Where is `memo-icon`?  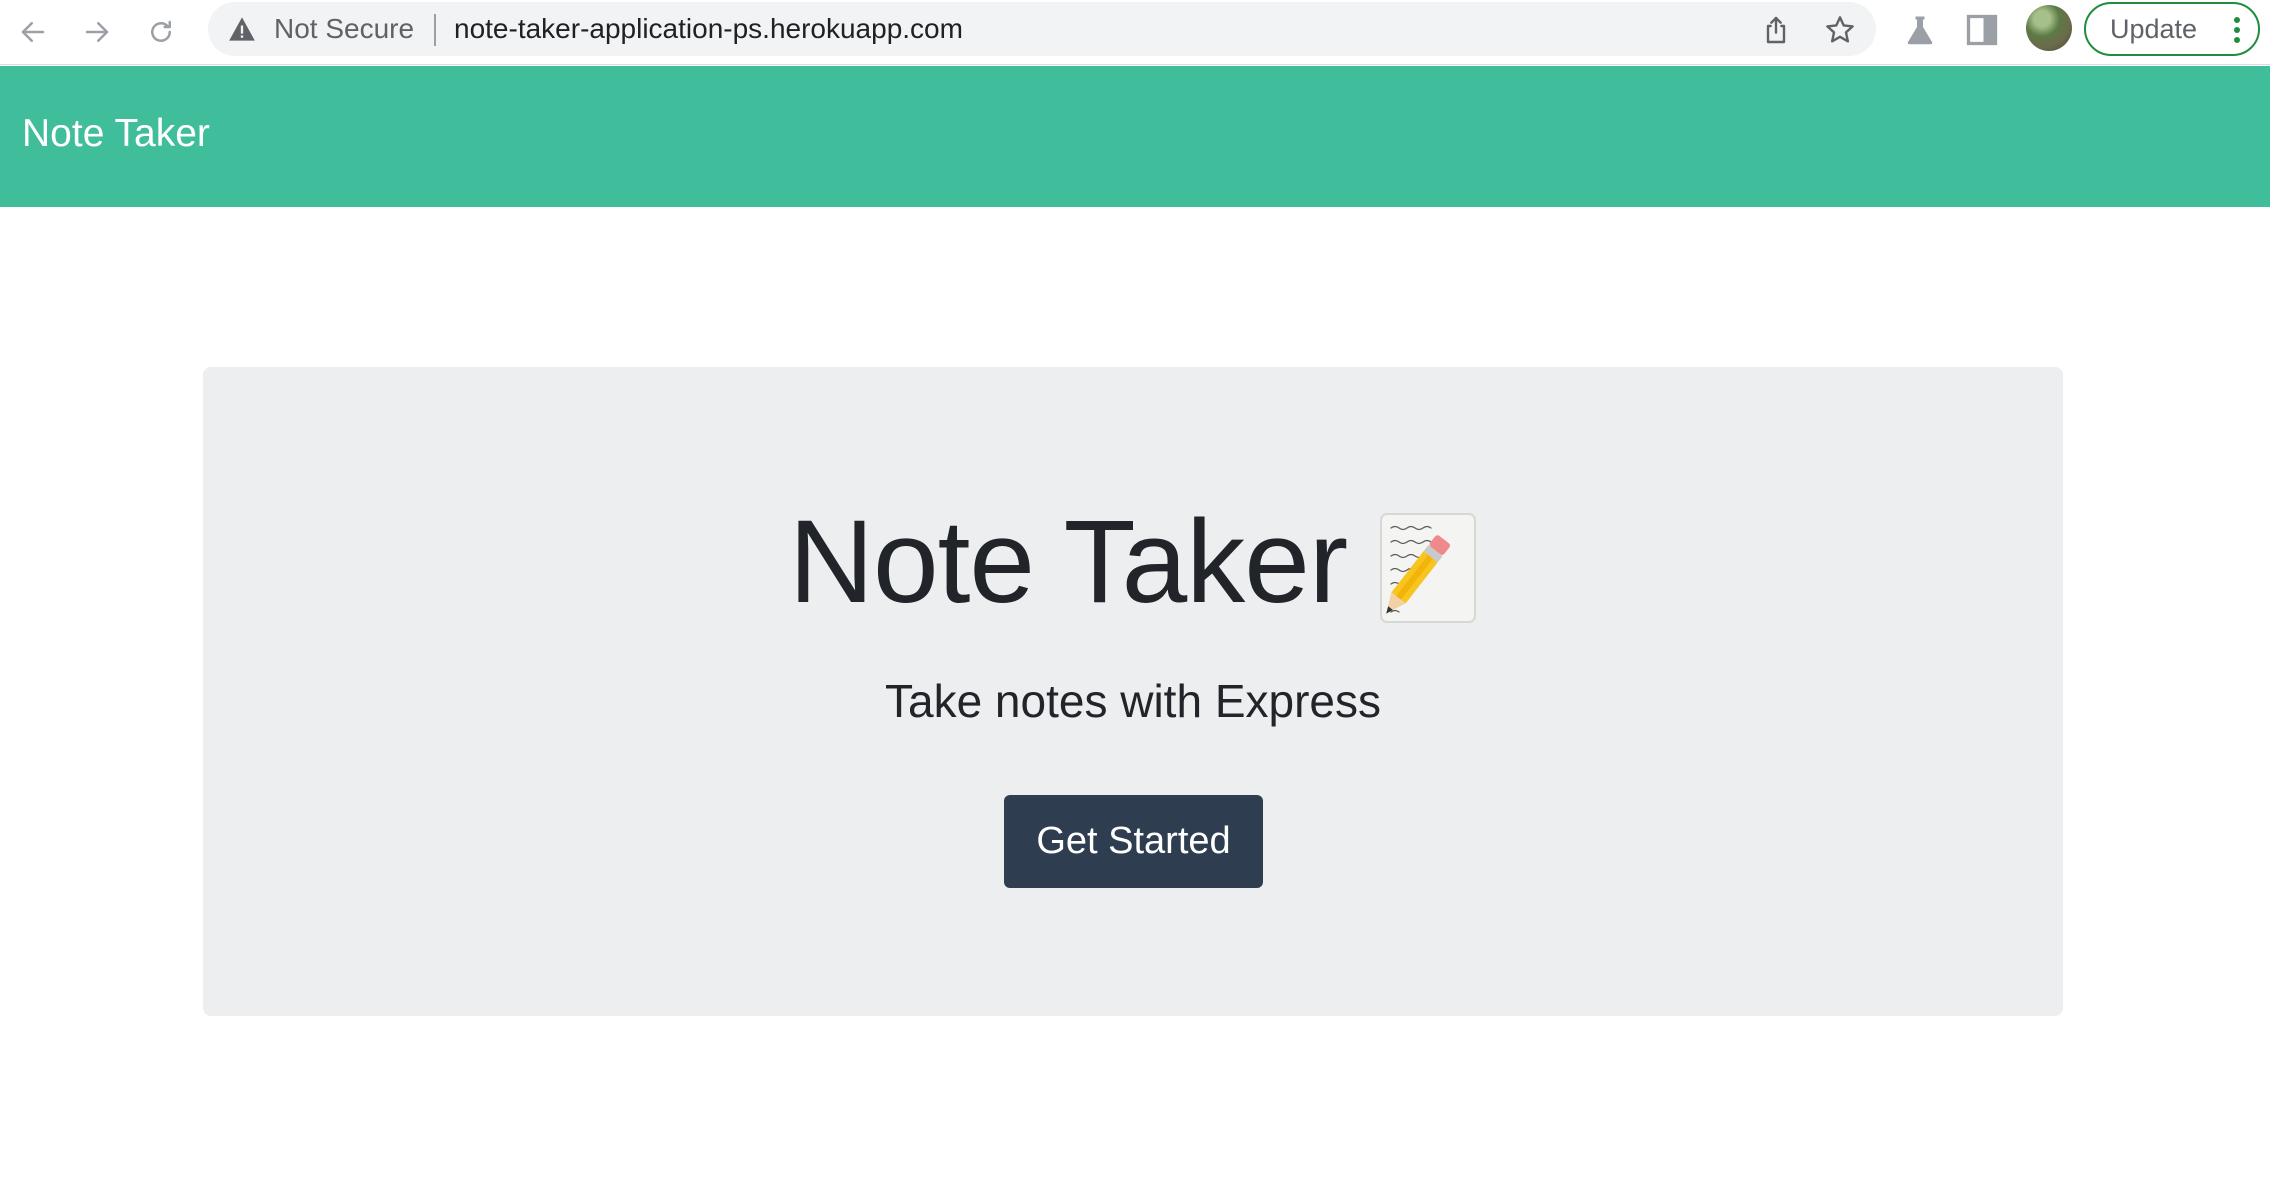
memo-icon is located at coordinates (1428, 568).